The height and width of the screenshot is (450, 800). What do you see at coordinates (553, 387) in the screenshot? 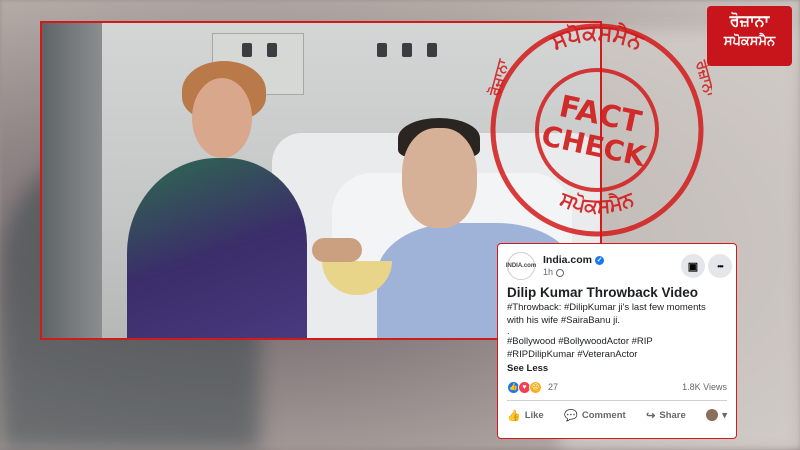
I see `reaction-count: 27` at bounding box center [553, 387].